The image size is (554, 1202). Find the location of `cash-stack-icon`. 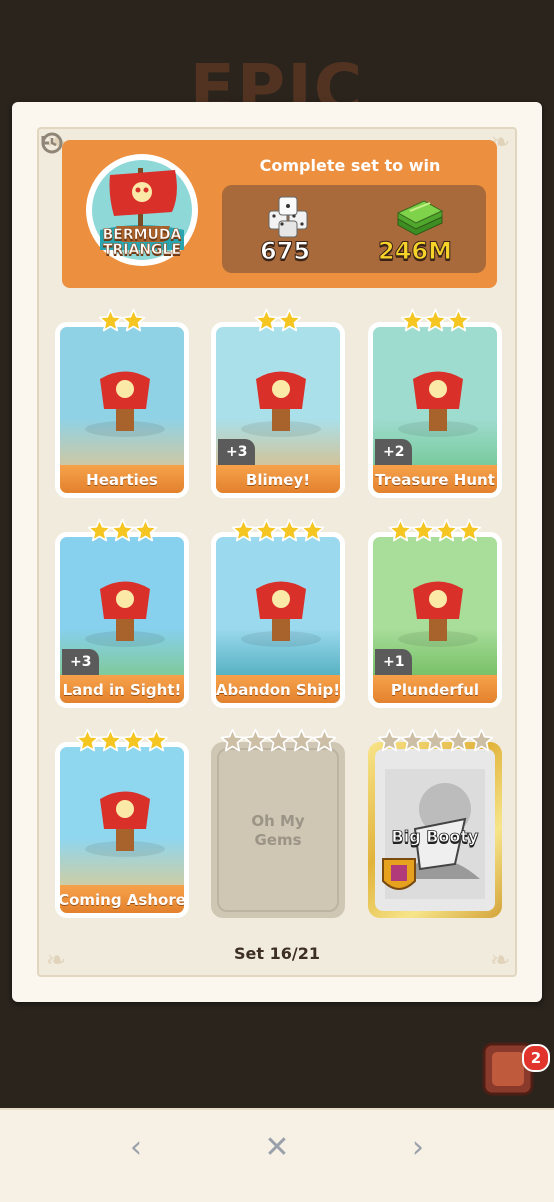

cash-stack-icon is located at coordinates (420, 218).